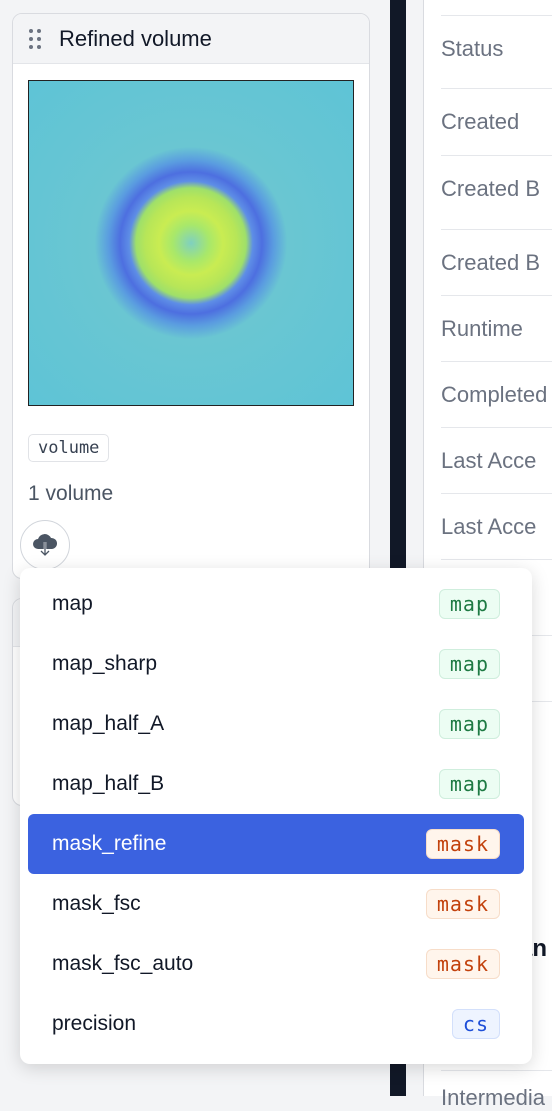 Image resolution: width=552 pixels, height=1111 pixels. Describe the element at coordinates (69, 448) in the screenshot. I see `volume-type-tag: volume` at that location.